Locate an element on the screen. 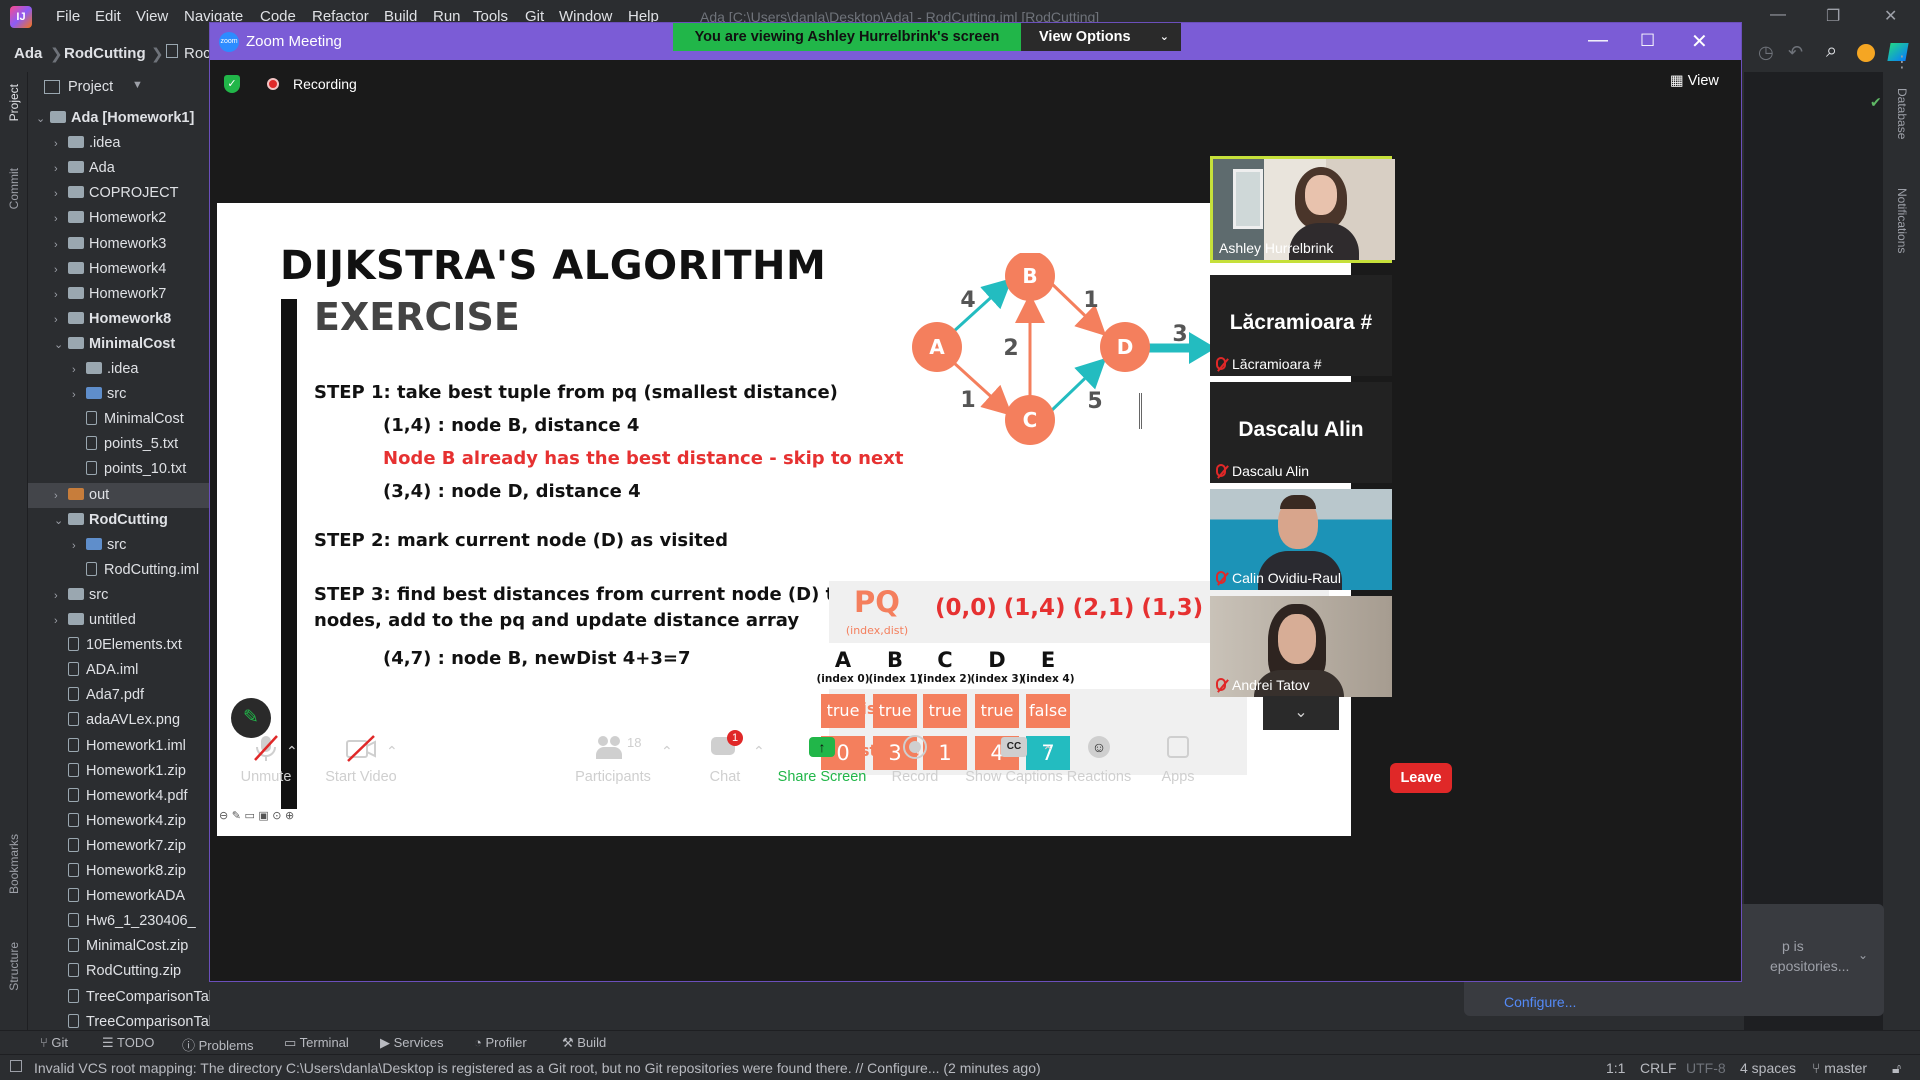 This screenshot has width=1920, height=1080. breadcrumb-ada: Ada is located at coordinates (28, 53).